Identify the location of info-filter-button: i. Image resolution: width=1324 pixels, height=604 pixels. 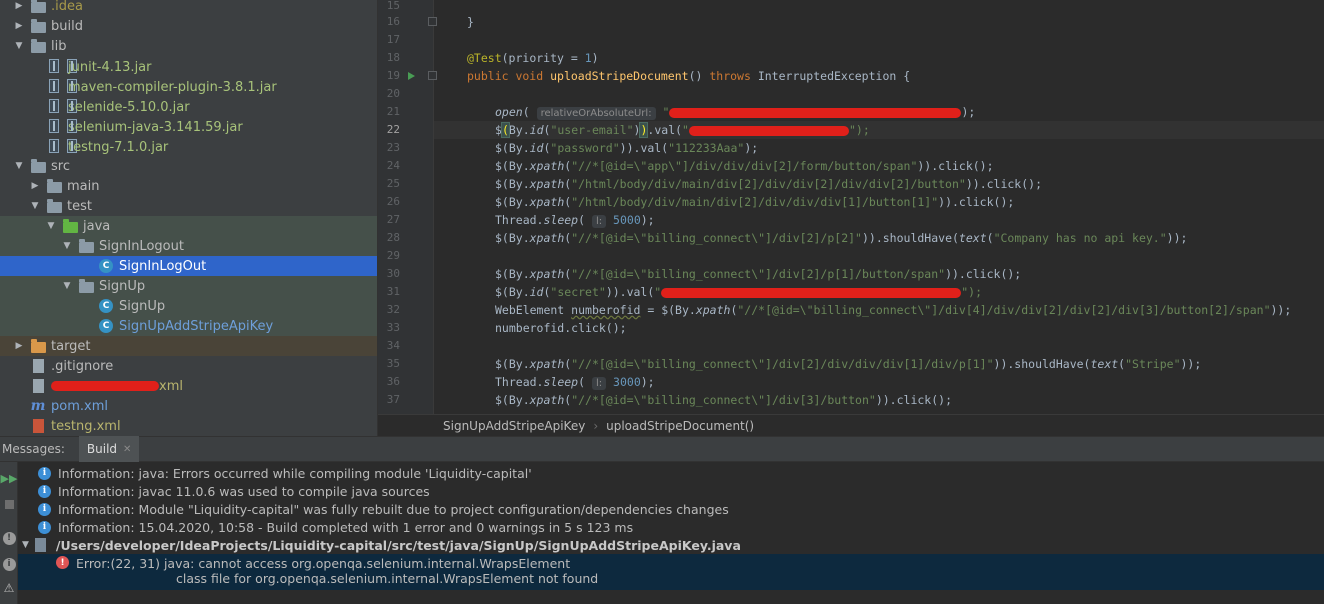
(9, 564).